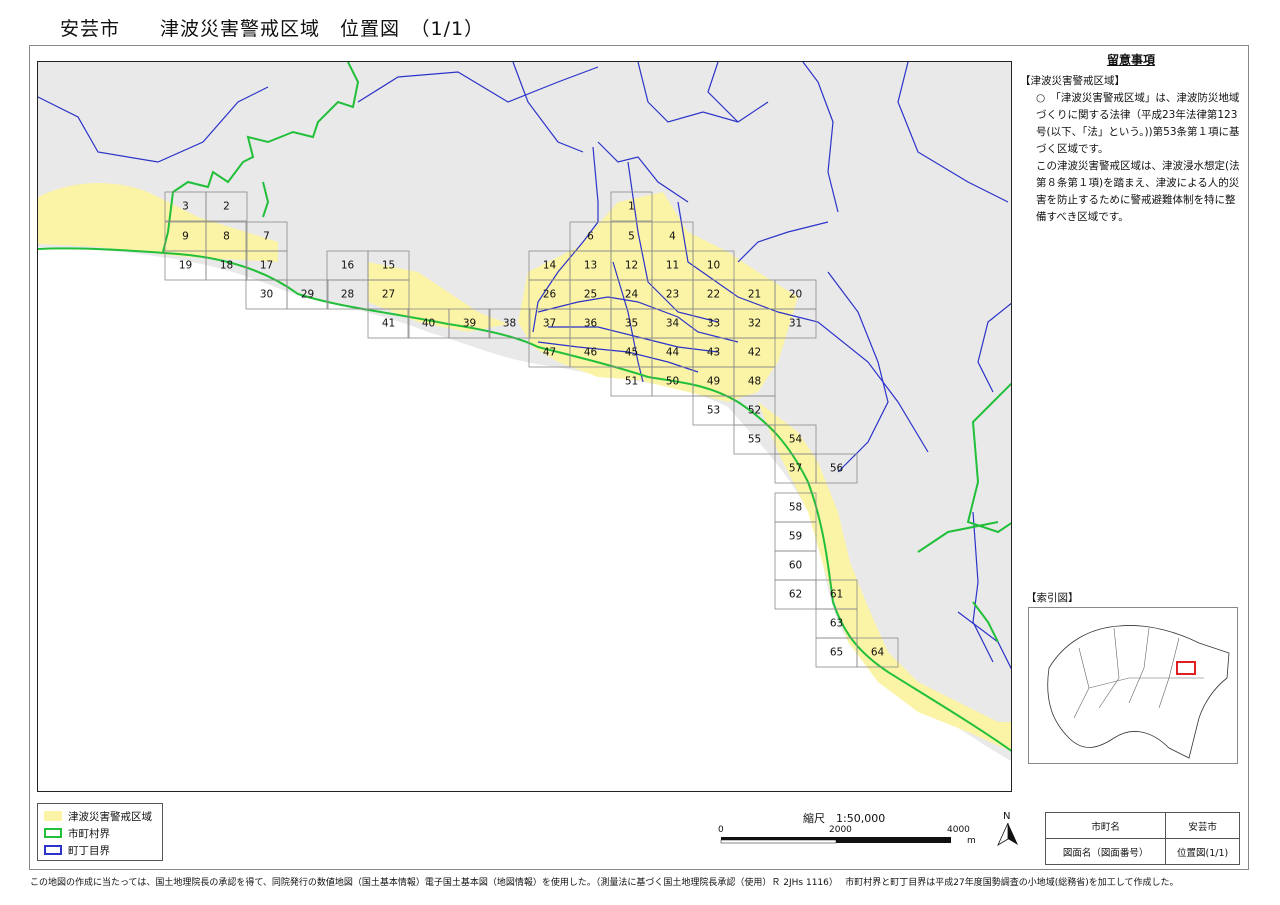 This screenshot has height=905, width=1280. Describe the element at coordinates (388, 295) in the screenshot. I see `map-sheet-number: 27` at that location.